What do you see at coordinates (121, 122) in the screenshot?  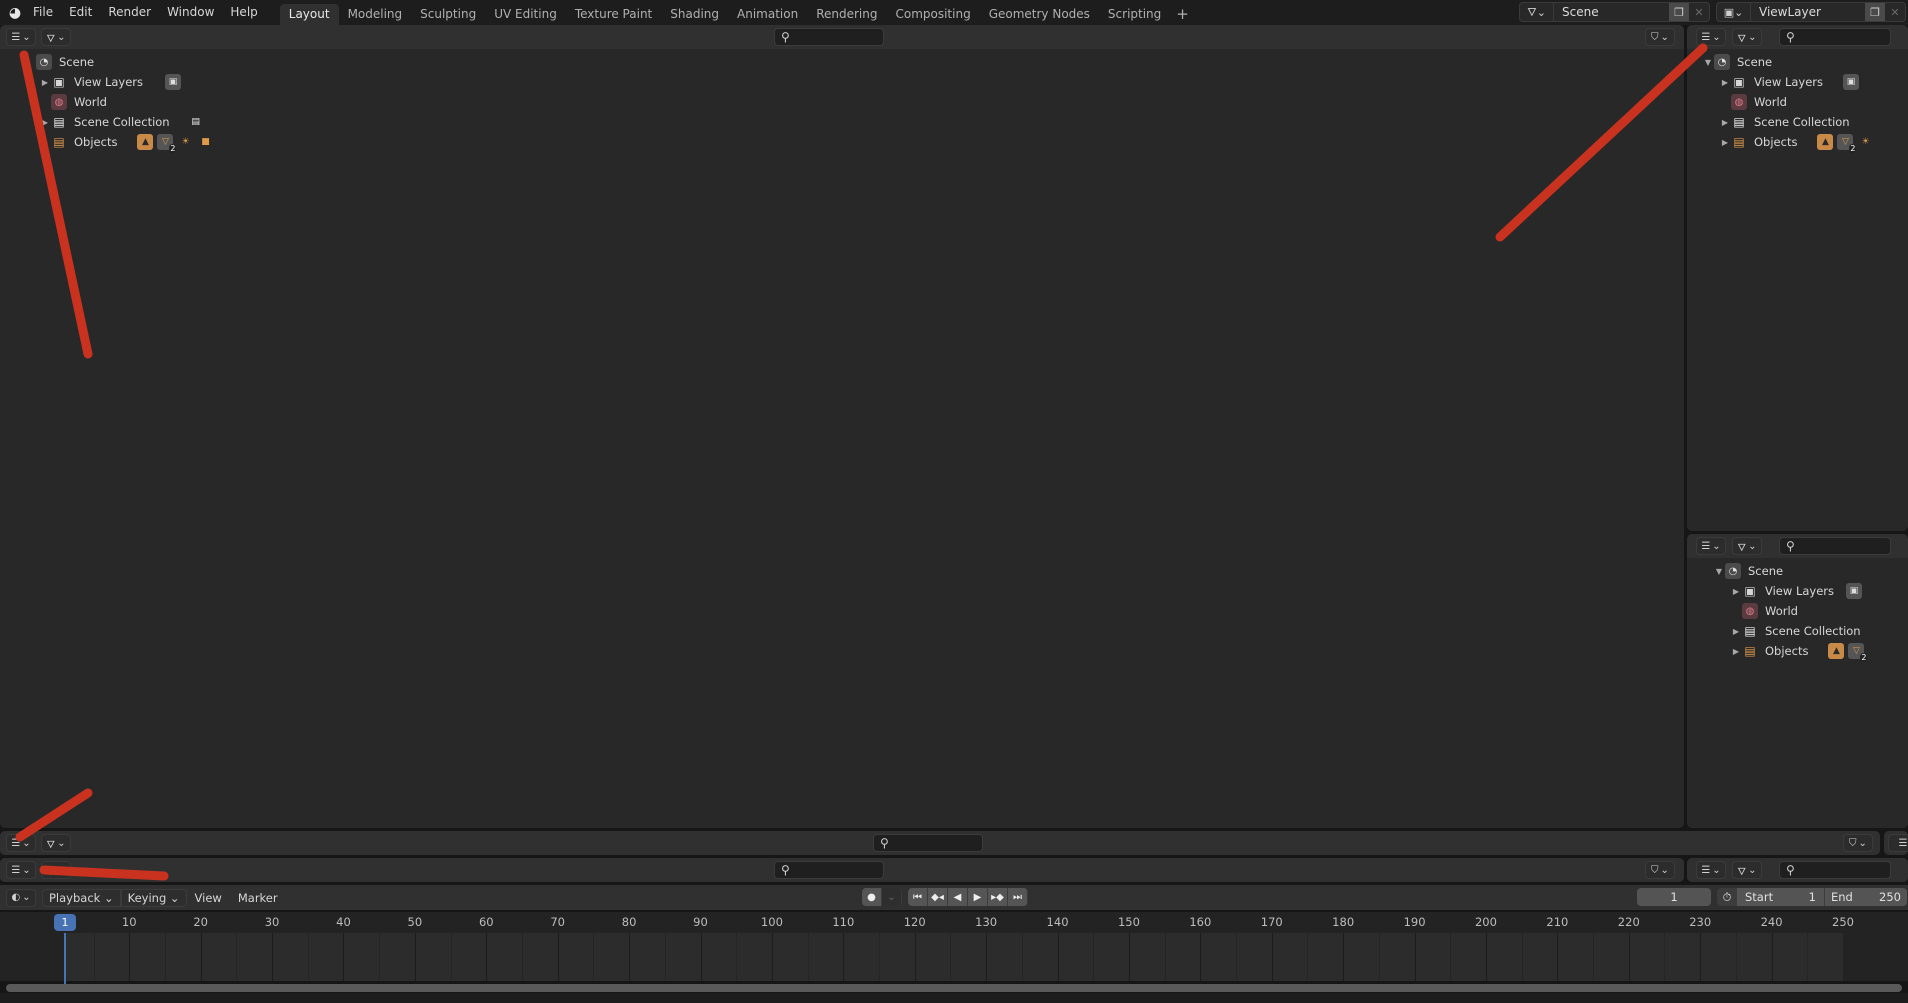 I see `tree-item-scene-collection: ▶ ▤ Scene Collection ▤` at bounding box center [121, 122].